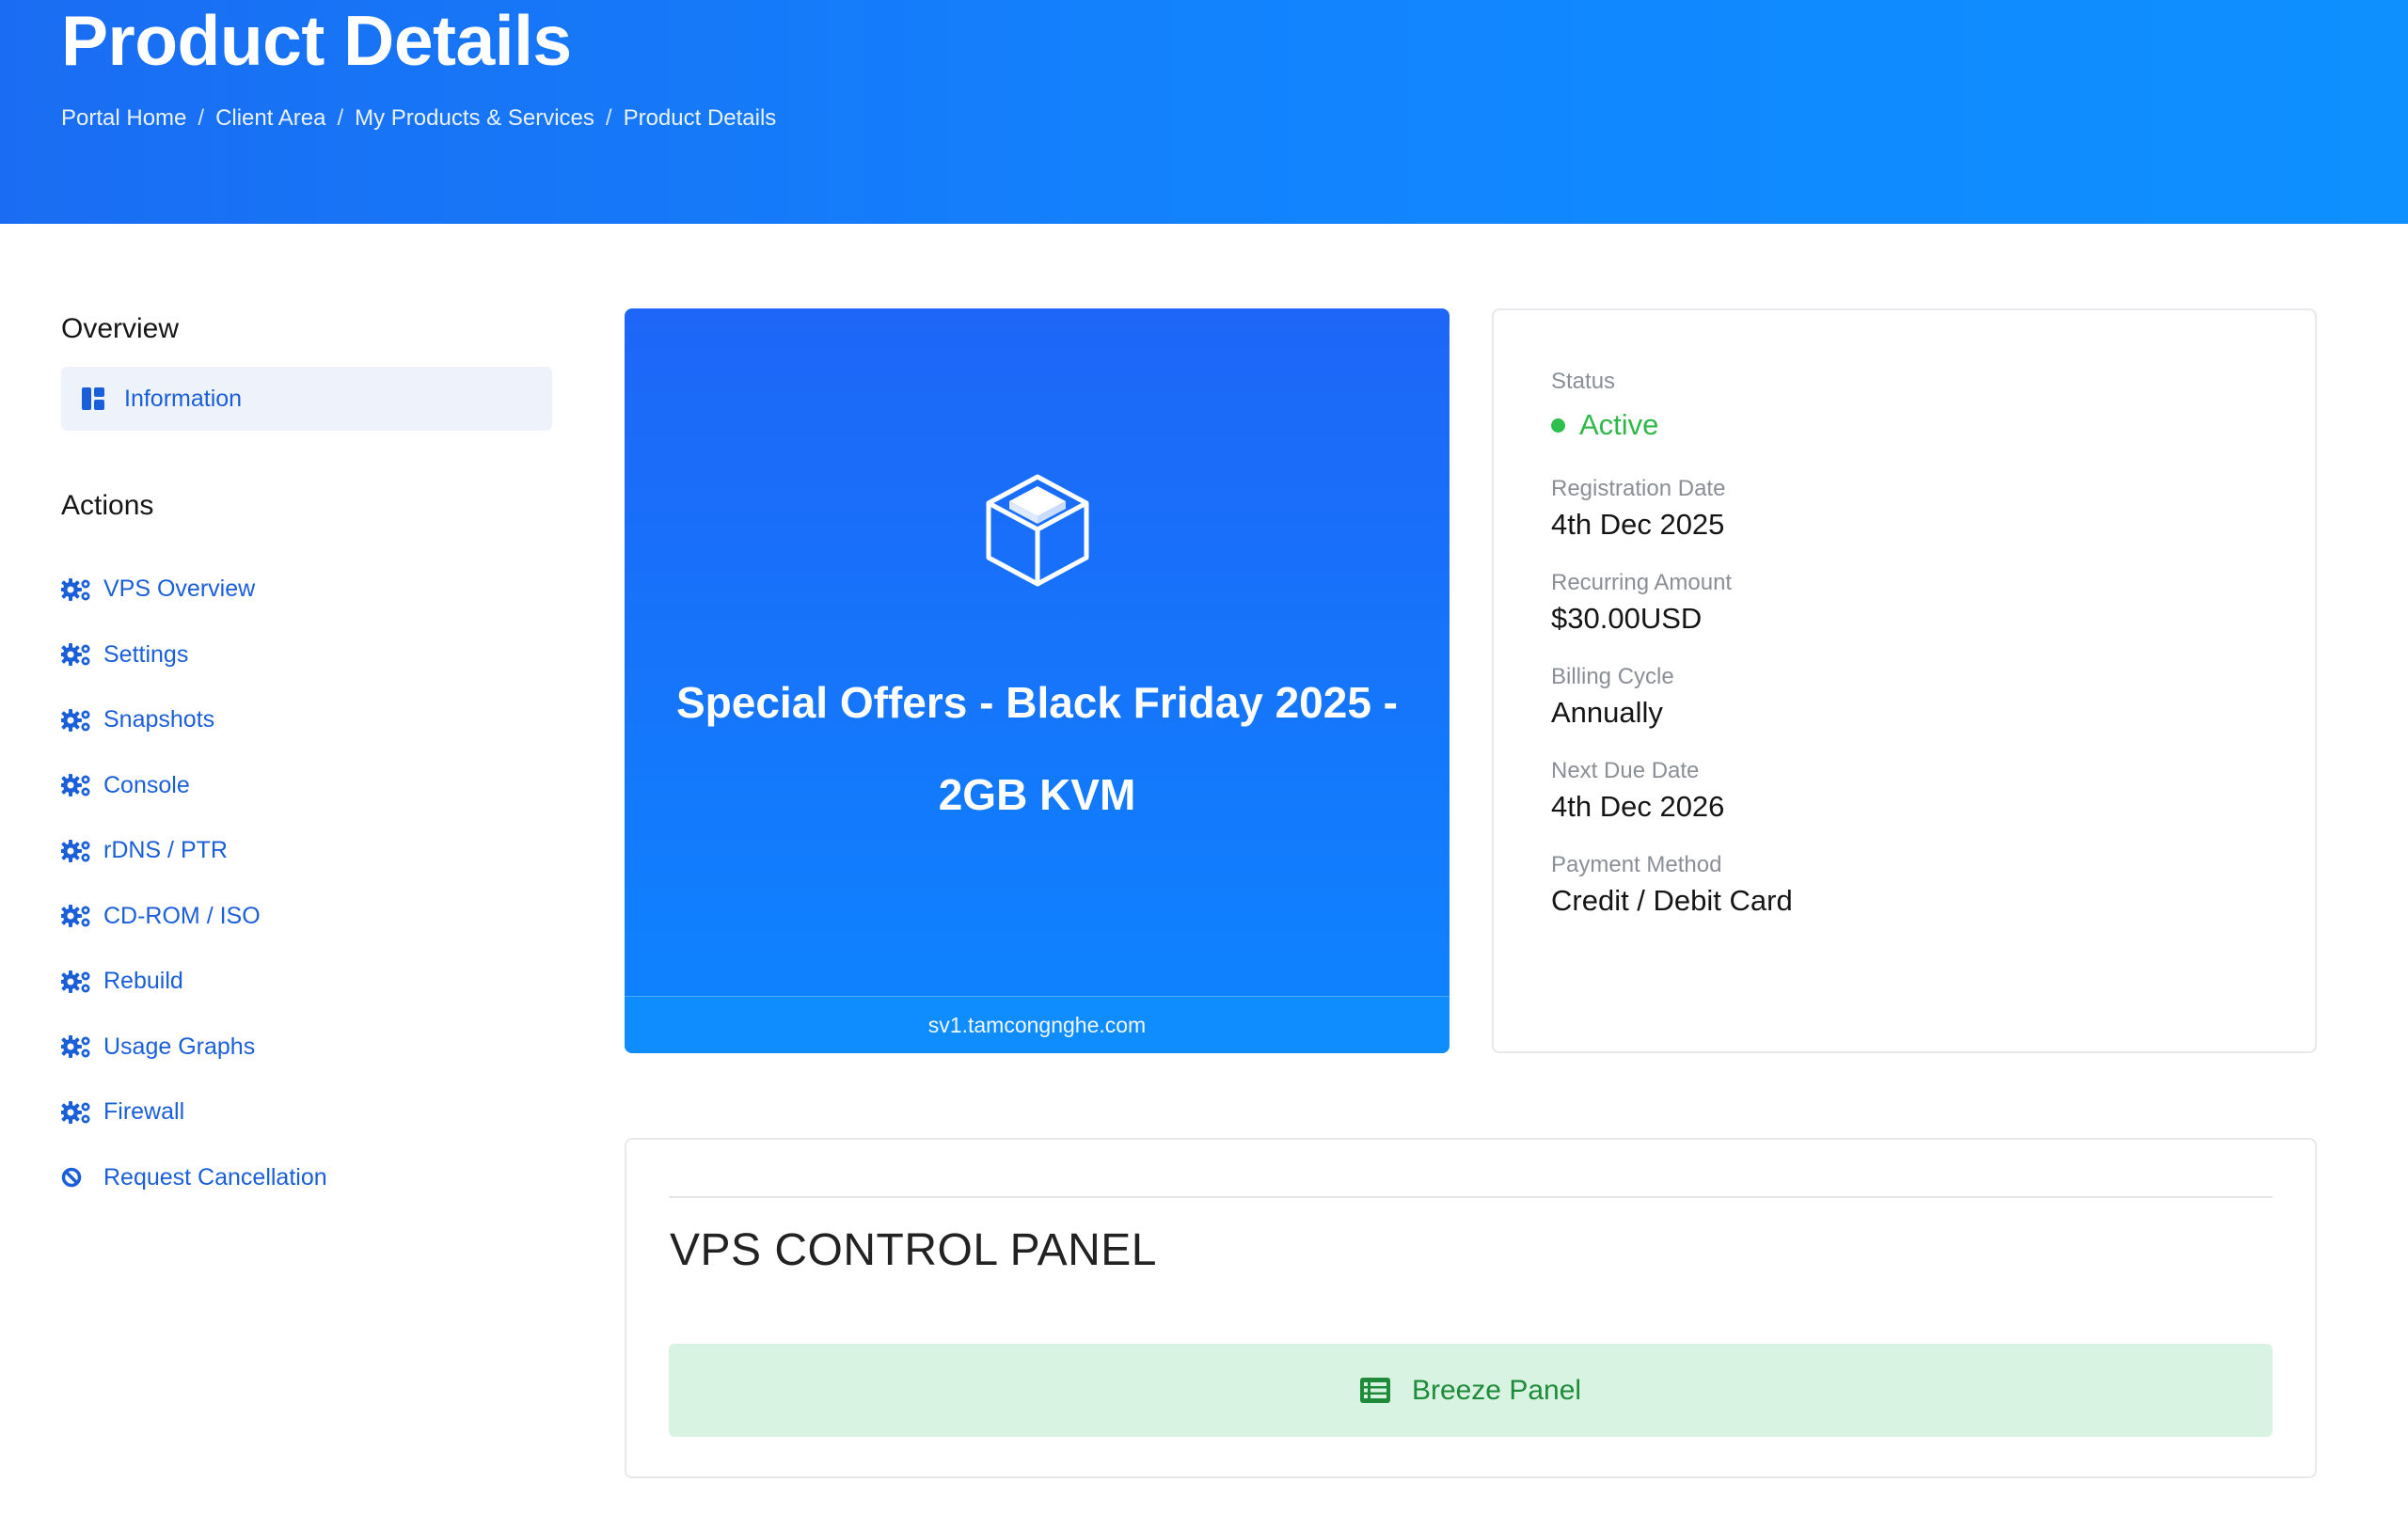 This screenshot has height=1514, width=2408. I want to click on action-console: Console, so click(307, 786).